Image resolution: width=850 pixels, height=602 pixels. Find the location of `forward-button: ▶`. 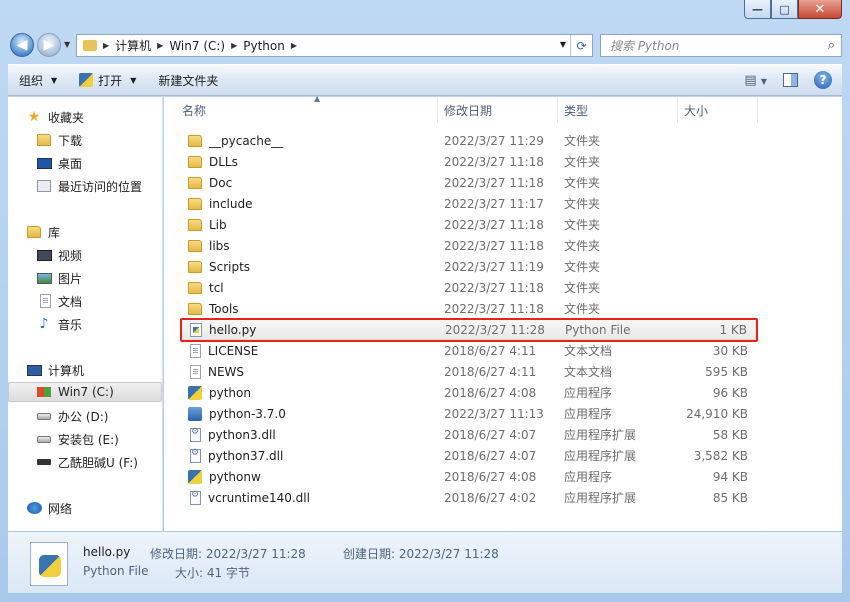

forward-button: ▶ is located at coordinates (49, 45).